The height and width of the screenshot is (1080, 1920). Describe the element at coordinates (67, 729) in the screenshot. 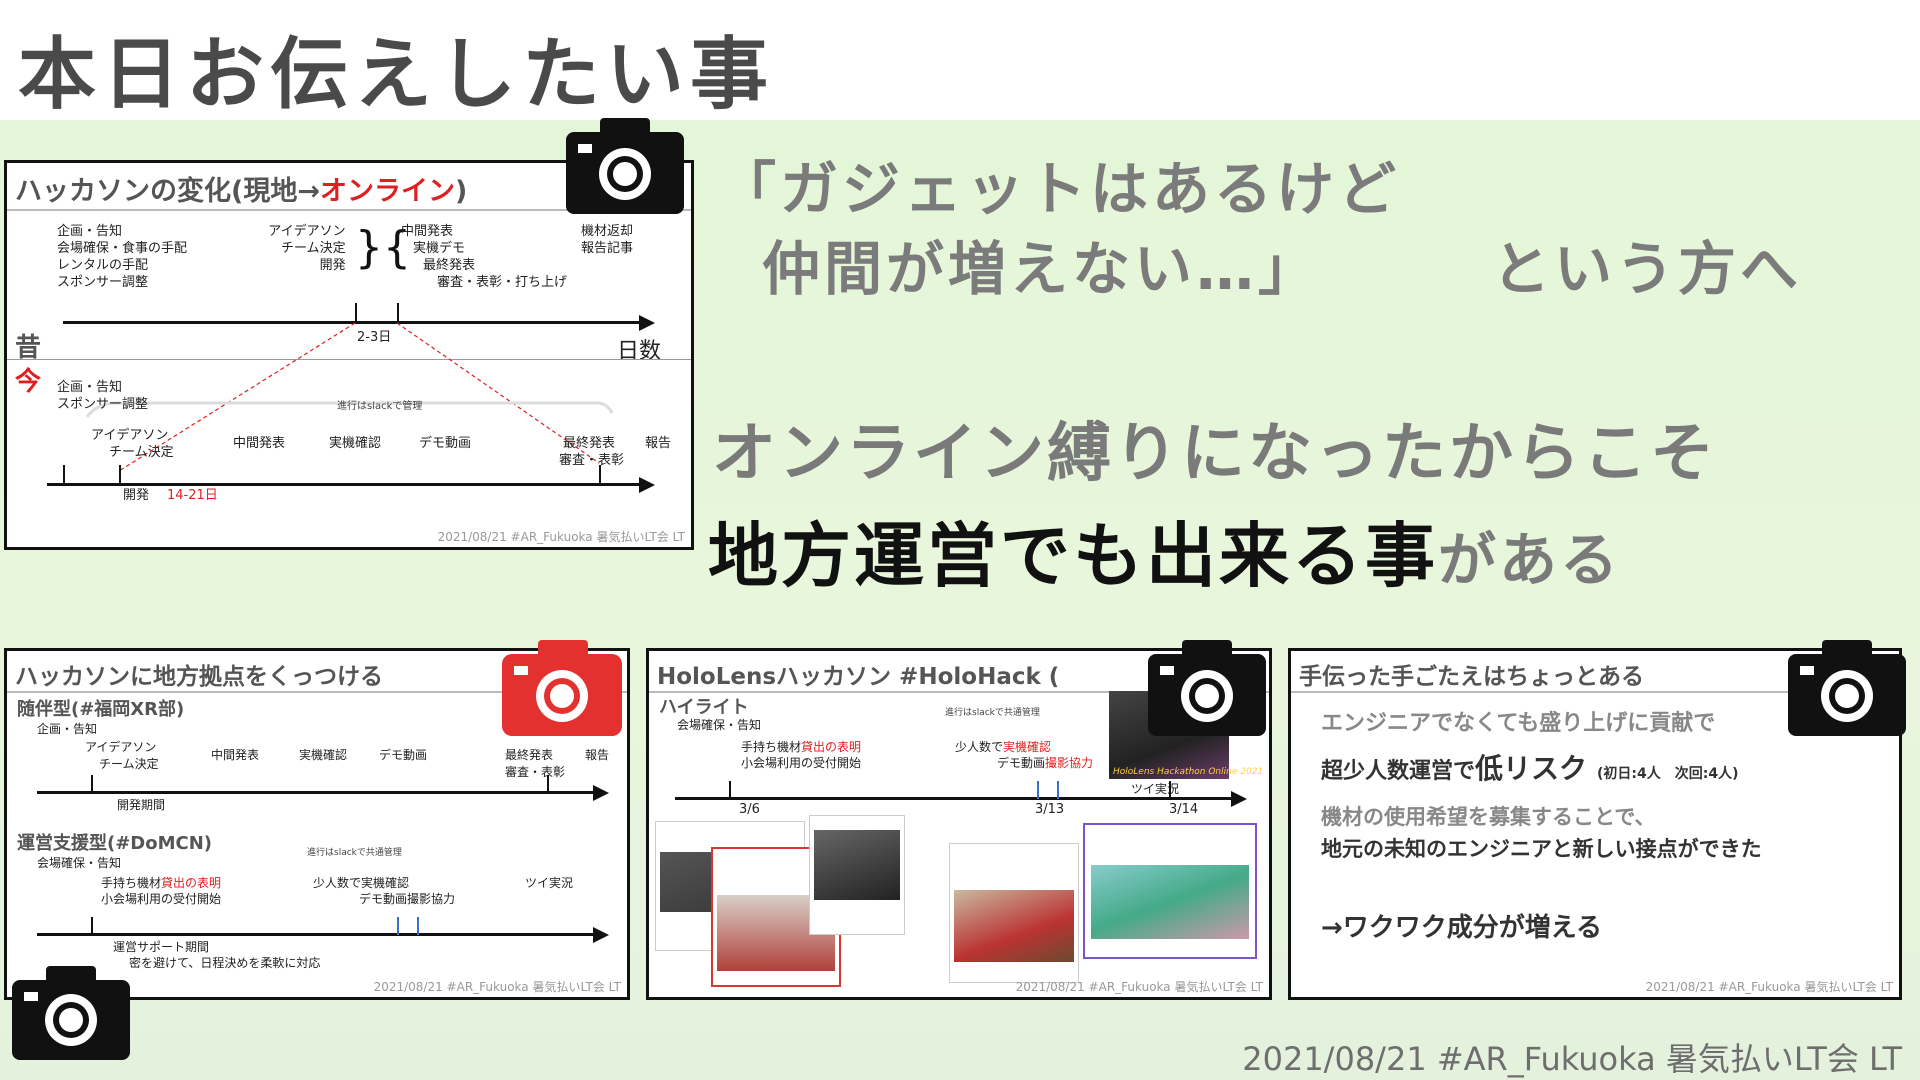

I see `s2-plan: 企画・告知` at that location.